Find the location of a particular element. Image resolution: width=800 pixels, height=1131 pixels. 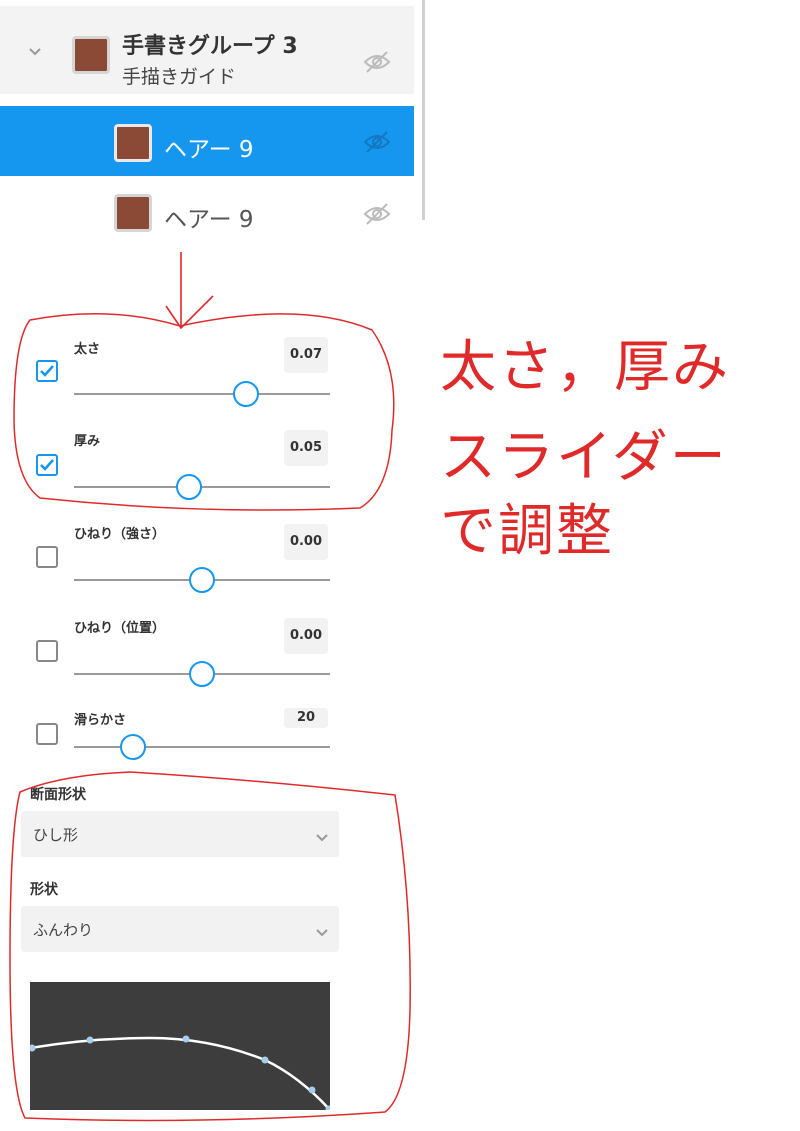

smoothness-setting: 滑らかさ 20 is located at coordinates (180, 736).